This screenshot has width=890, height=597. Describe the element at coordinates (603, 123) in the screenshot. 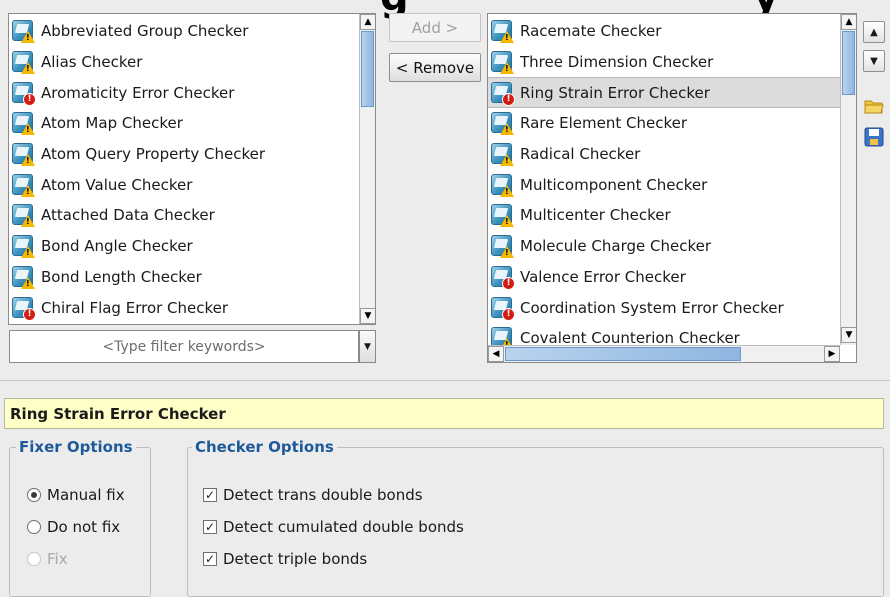

I see `list-item-label: Rare Element Checker` at that location.